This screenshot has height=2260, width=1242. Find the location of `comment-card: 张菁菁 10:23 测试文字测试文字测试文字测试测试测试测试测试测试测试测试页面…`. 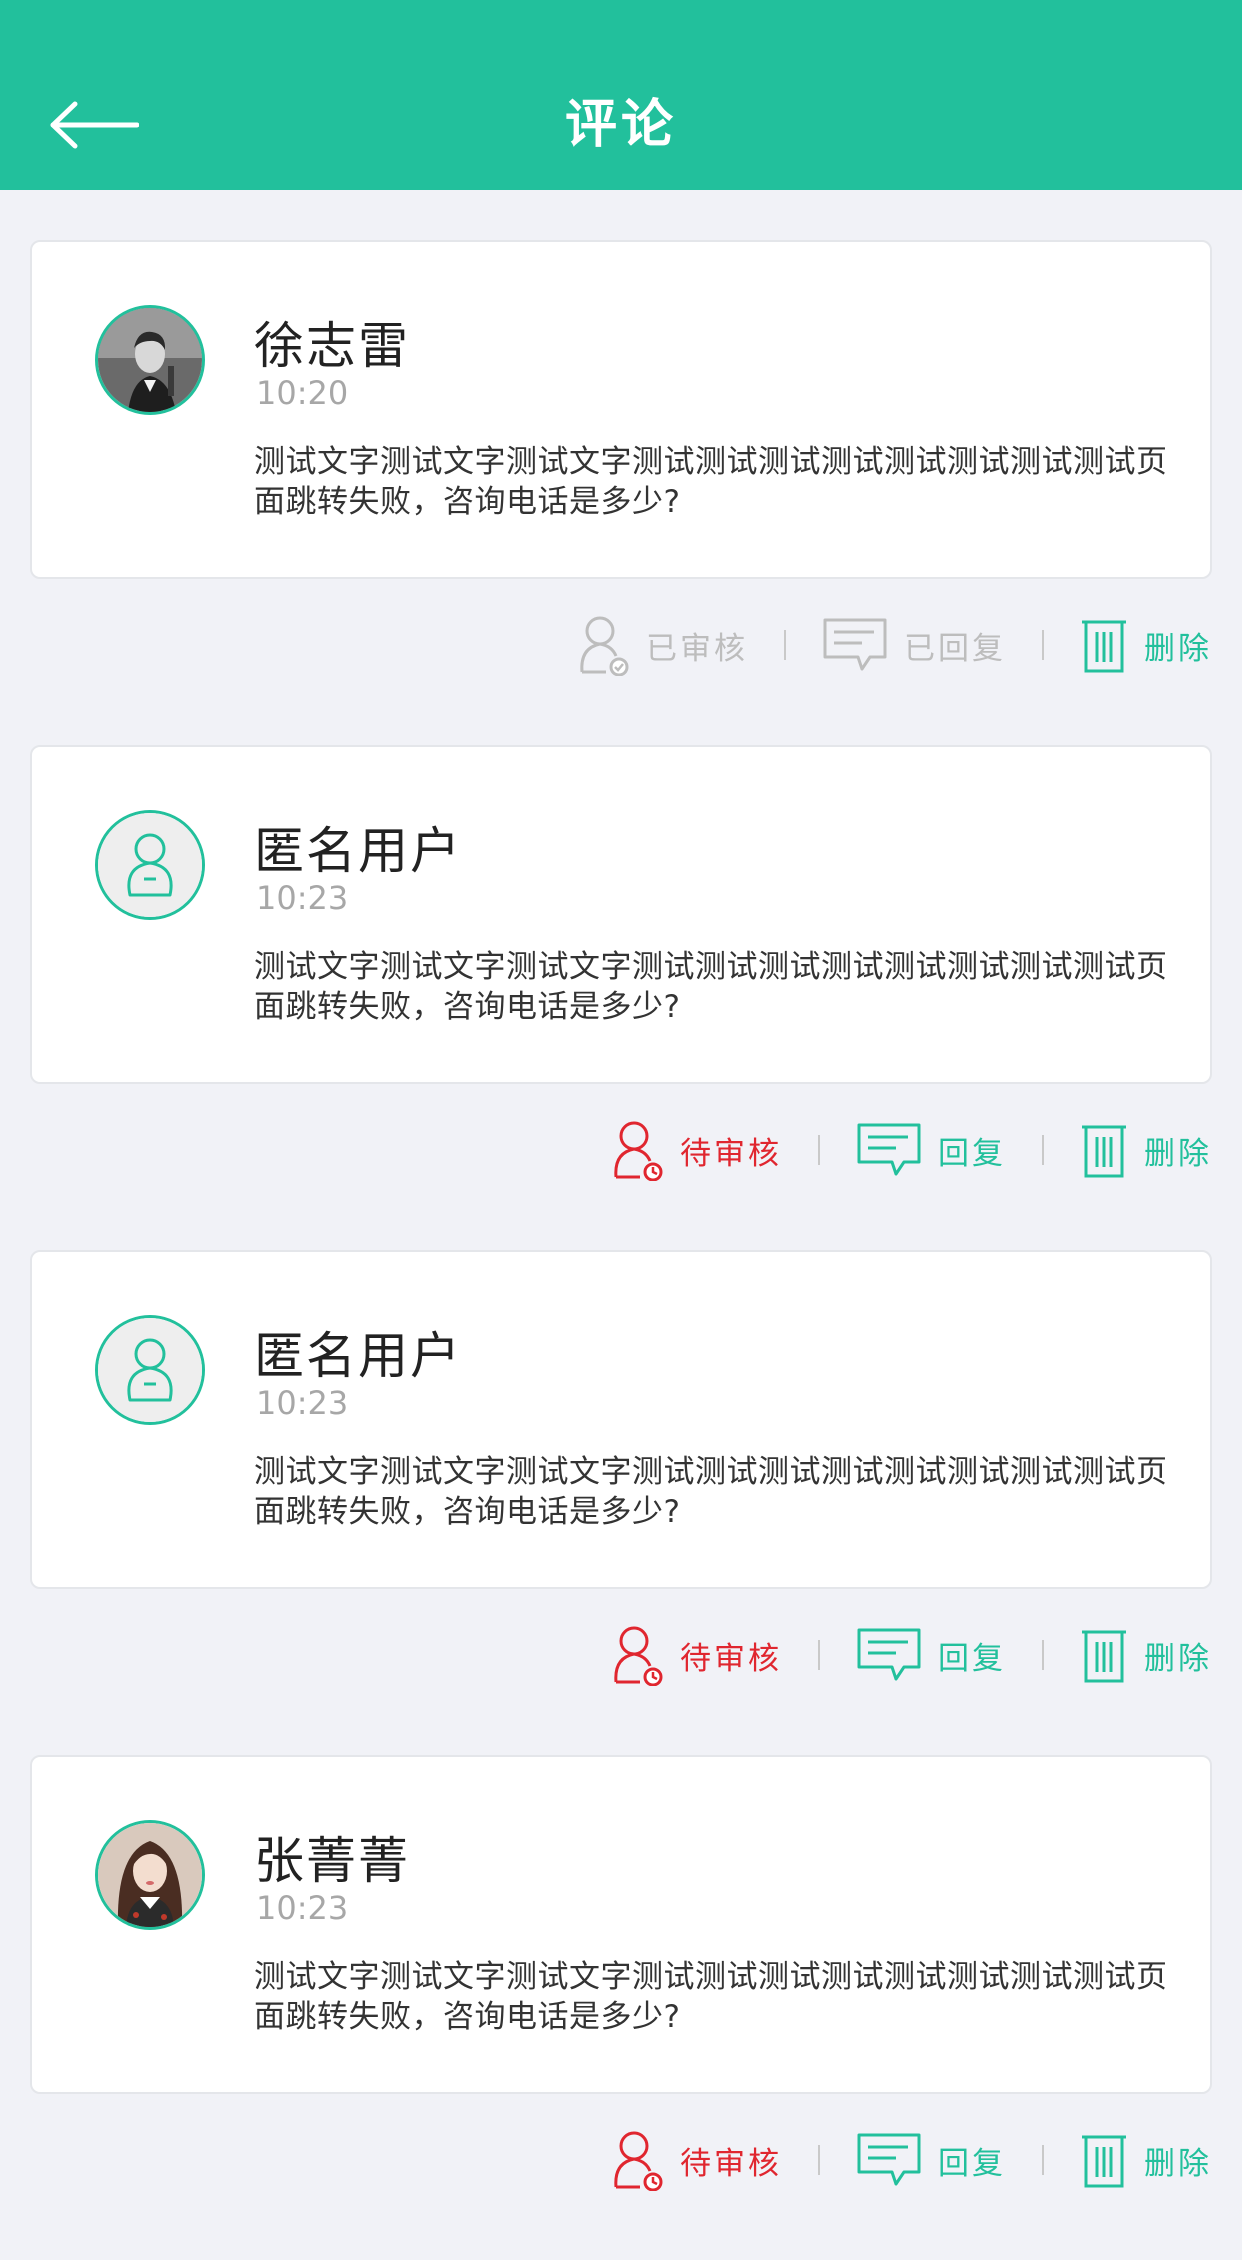

comment-card: 张菁菁 10:23 测试文字测试文字测试文字测试测试测试测试测试测试测试测试页面… is located at coordinates (621, 1924).